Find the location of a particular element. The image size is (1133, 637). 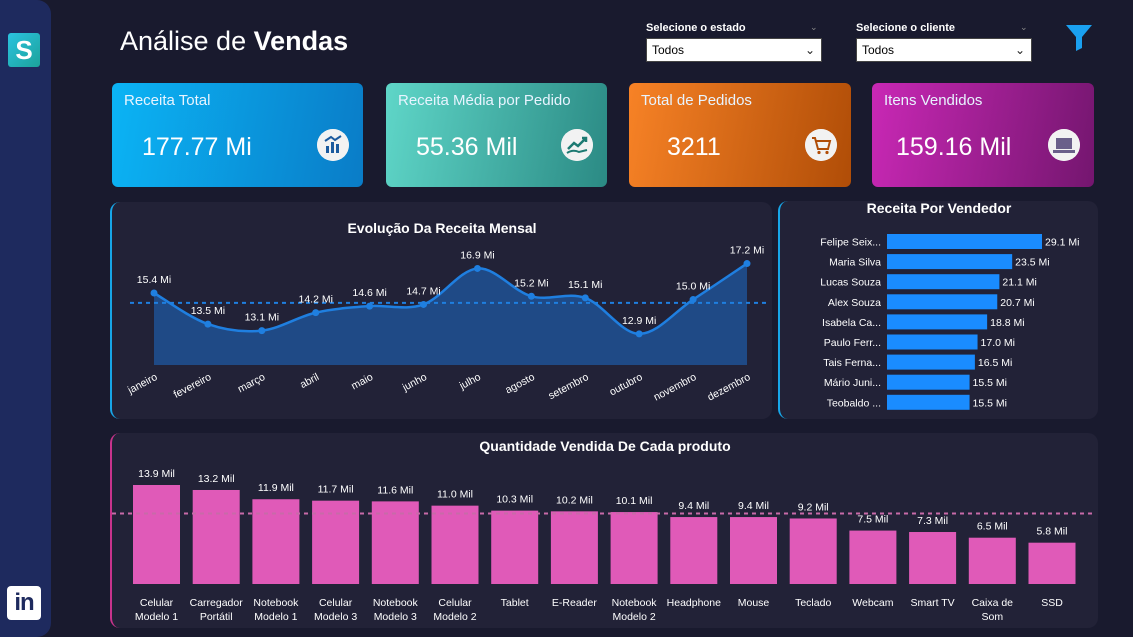

data-label: 10.1 Mil is located at coordinates (634, 501).